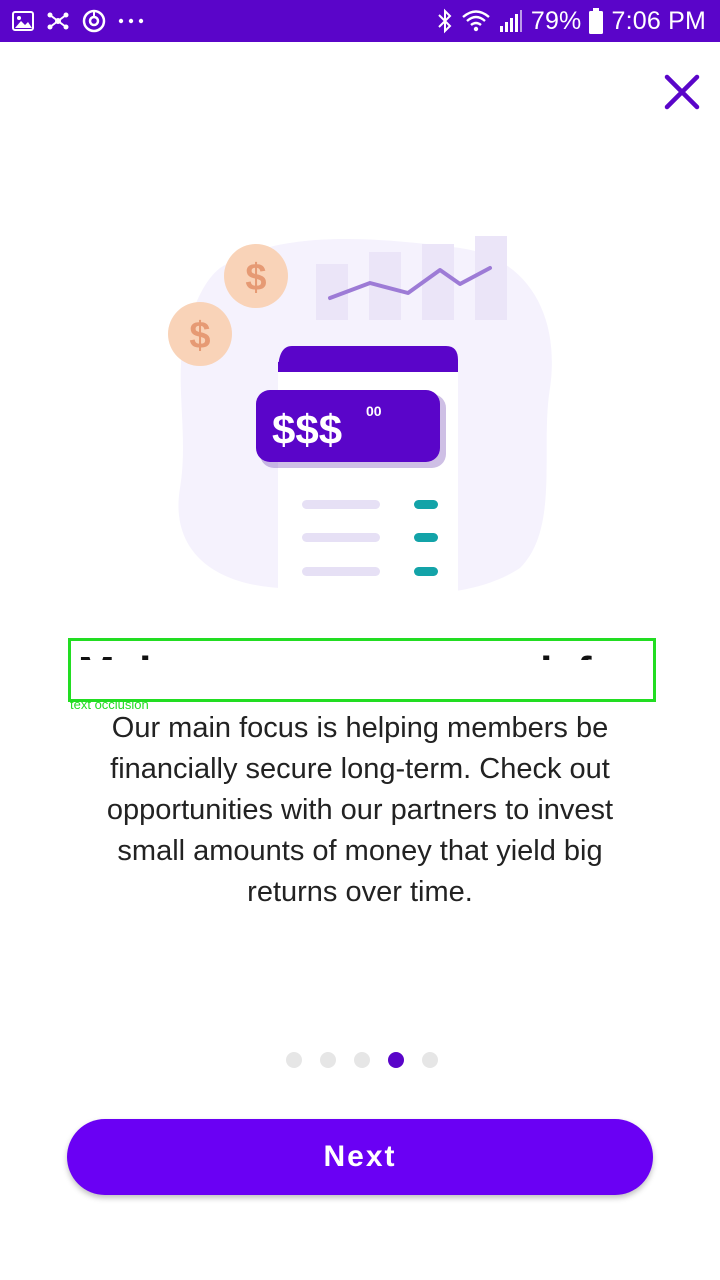  Describe the element at coordinates (556, 20) in the screenshot. I see `battery-percent: 79%` at that location.